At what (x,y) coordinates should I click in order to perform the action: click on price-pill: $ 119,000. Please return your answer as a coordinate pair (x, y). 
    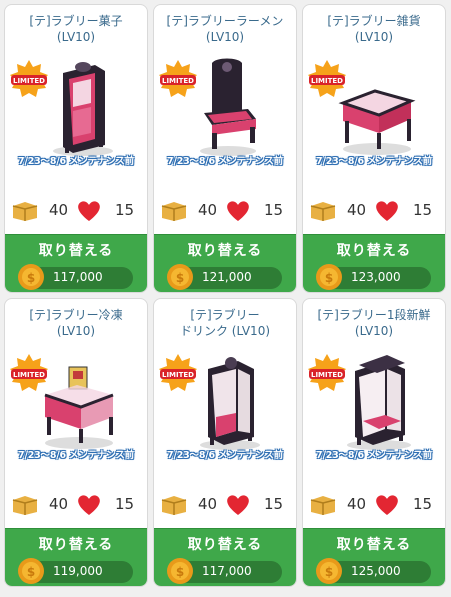
    Looking at the image, I should click on (75, 571).